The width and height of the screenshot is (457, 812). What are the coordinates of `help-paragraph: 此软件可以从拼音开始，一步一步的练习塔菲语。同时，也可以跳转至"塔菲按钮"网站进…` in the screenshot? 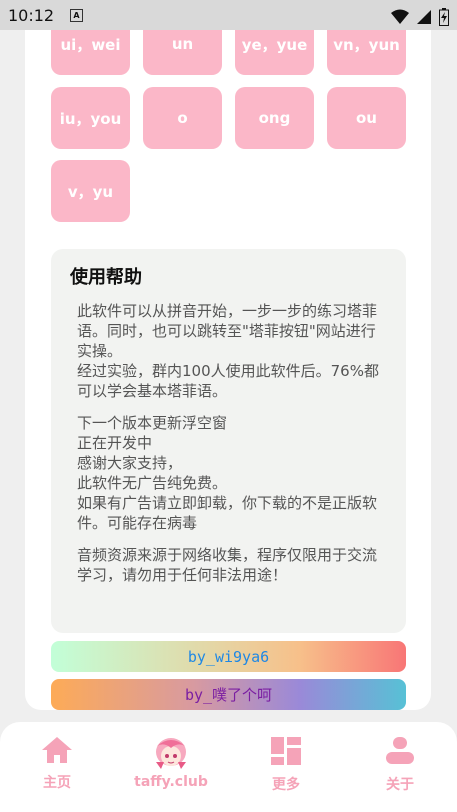 It's located at (228, 351).